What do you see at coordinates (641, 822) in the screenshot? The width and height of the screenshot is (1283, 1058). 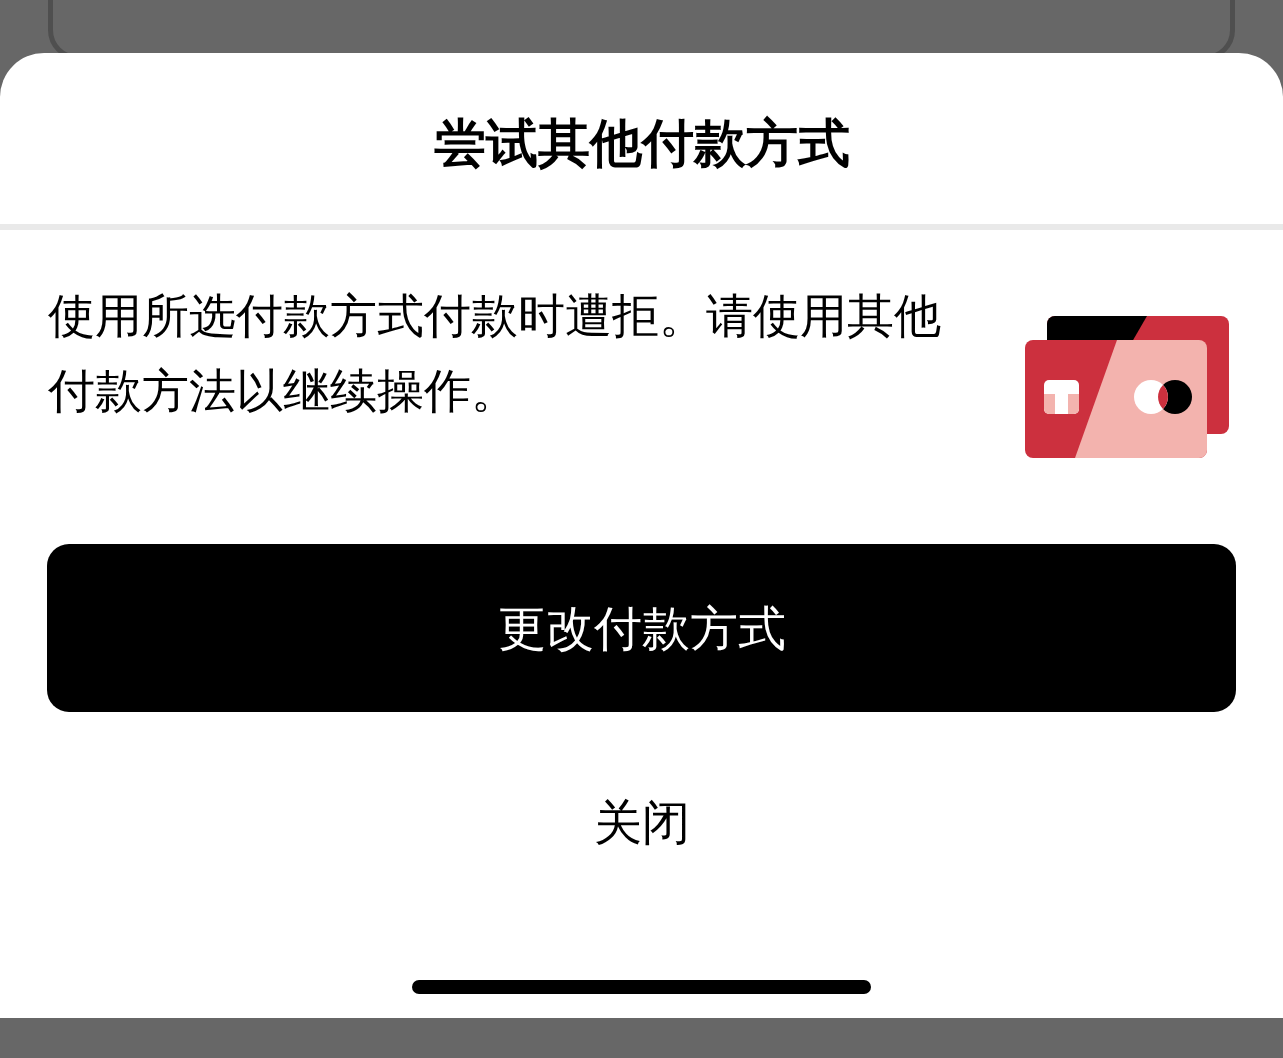 I see `close-button: 关闭` at bounding box center [641, 822].